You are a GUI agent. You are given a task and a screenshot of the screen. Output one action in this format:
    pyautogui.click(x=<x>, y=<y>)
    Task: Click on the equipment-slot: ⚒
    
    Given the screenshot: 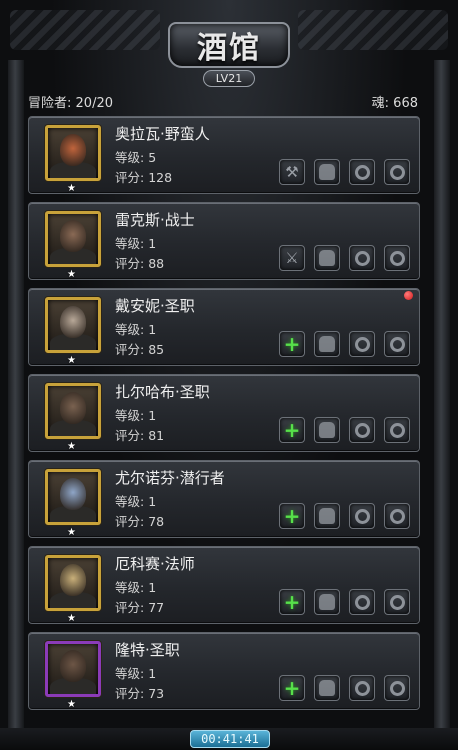 What is the action you would take?
    pyautogui.click(x=292, y=172)
    